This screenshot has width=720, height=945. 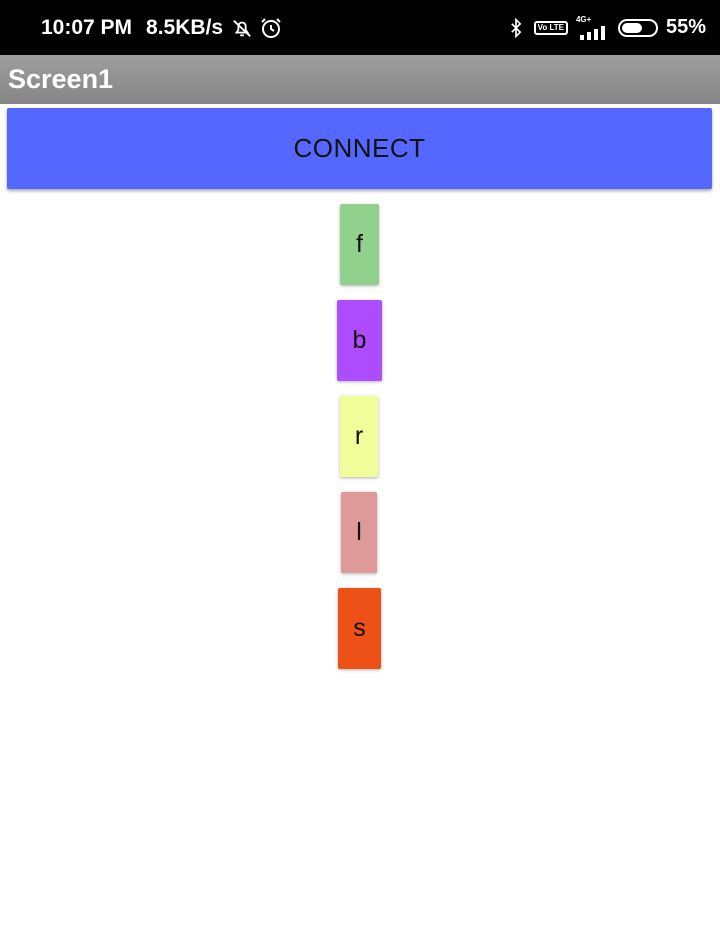 What do you see at coordinates (592, 27) in the screenshot?
I see `signal-icon: 4G+` at bounding box center [592, 27].